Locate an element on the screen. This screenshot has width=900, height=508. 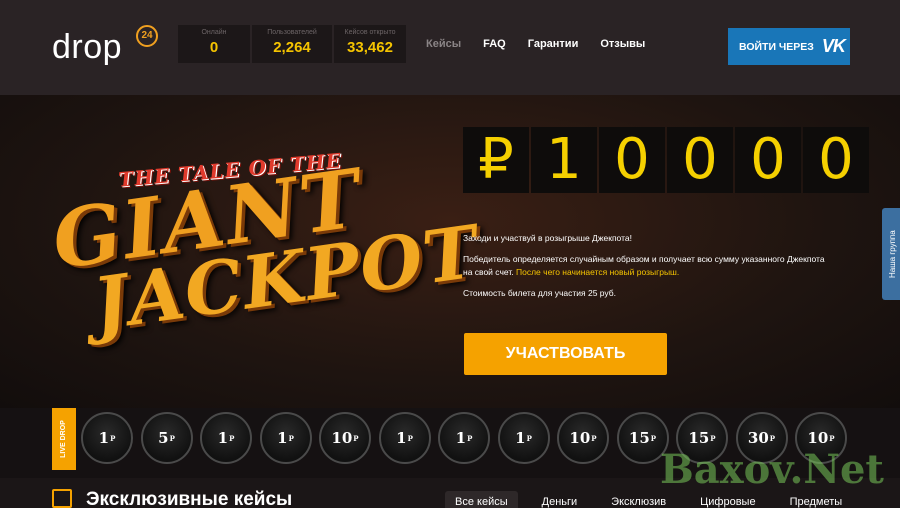
stat-value: 33,462 is located at coordinates (370, 47).